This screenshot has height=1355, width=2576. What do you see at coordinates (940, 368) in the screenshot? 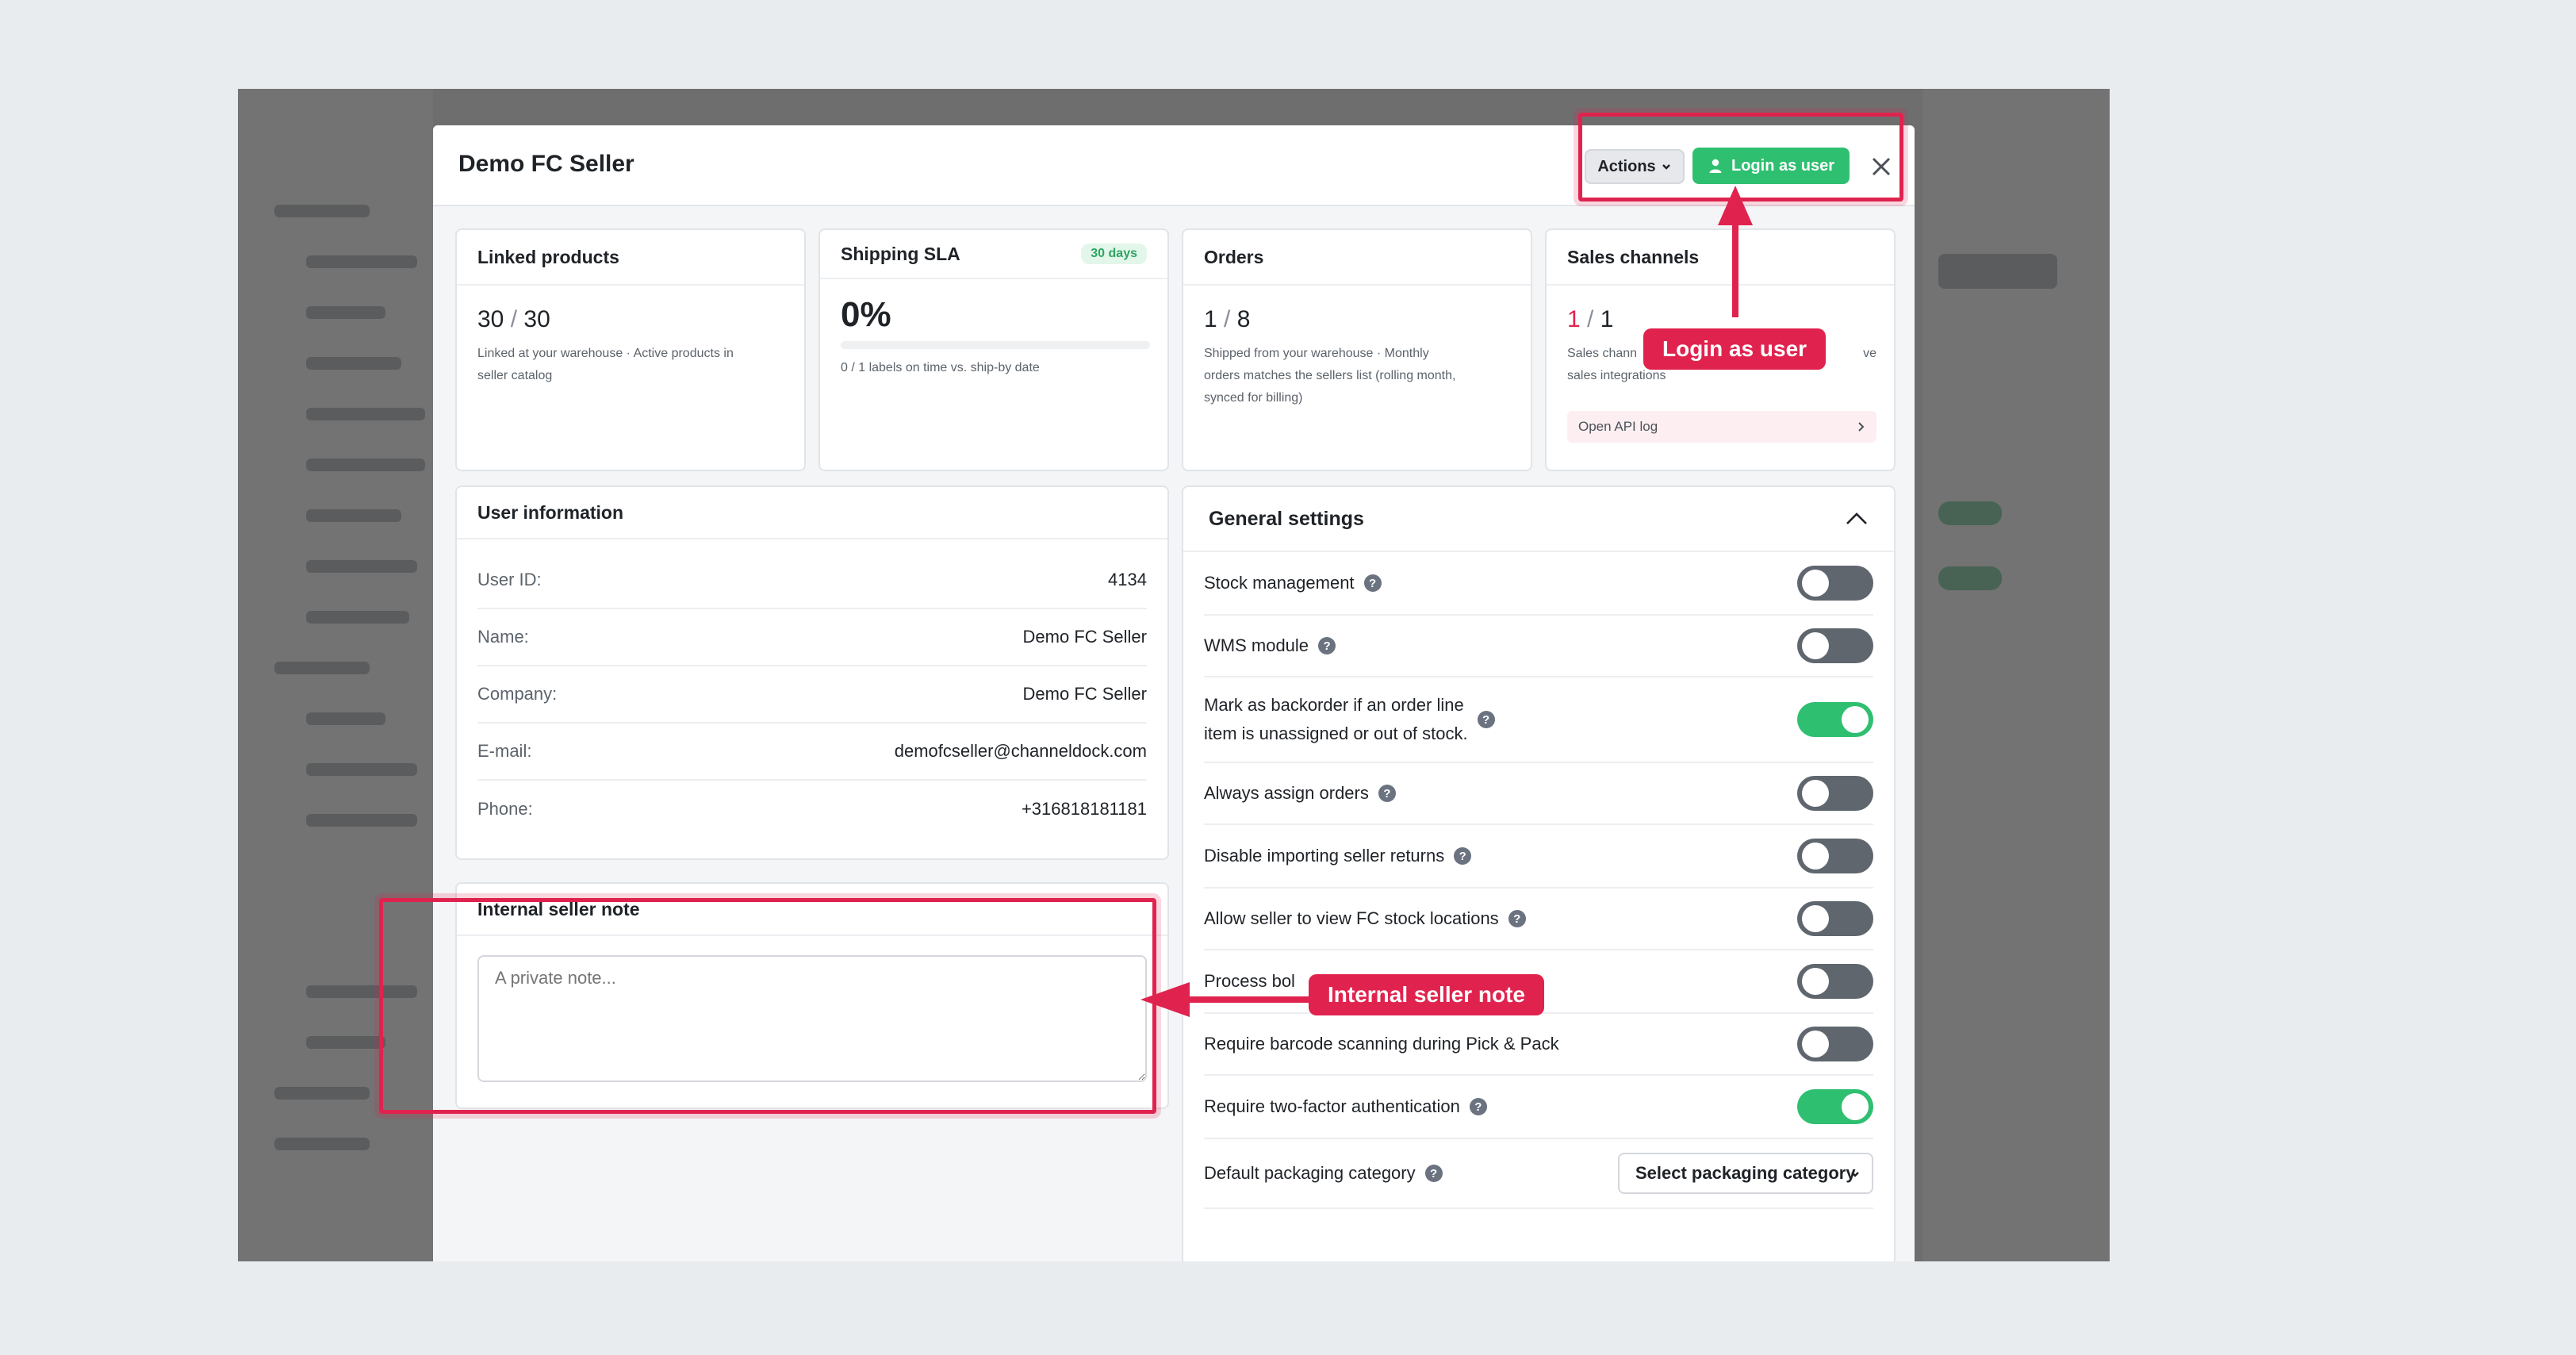
I see `shipping-sla-desc: 0 / 1 labels on time vs. ship-by date` at bounding box center [940, 368].